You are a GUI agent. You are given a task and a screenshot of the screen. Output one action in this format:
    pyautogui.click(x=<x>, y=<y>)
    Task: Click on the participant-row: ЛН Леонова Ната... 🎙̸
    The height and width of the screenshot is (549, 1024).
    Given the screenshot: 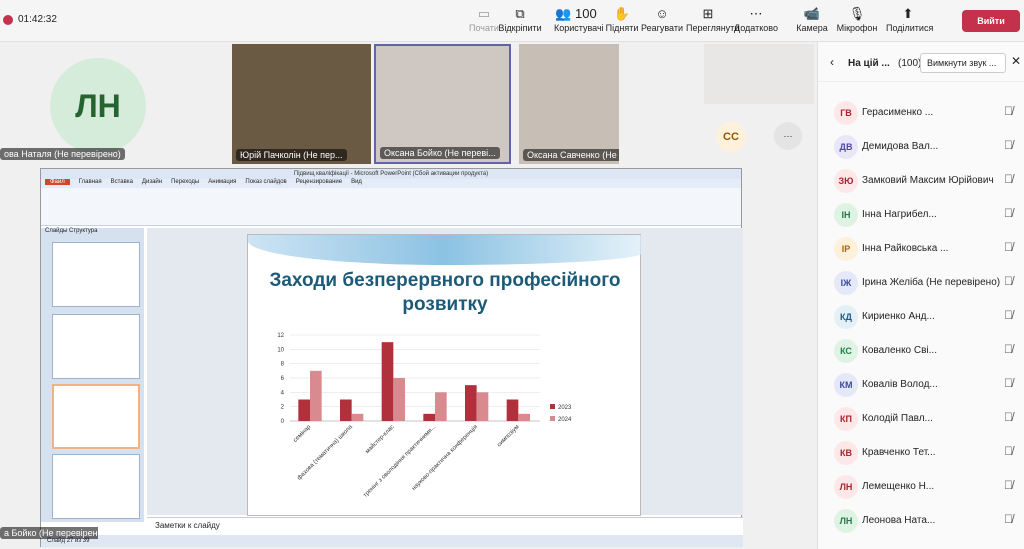 What is the action you would take?
    pyautogui.click(x=921, y=523)
    